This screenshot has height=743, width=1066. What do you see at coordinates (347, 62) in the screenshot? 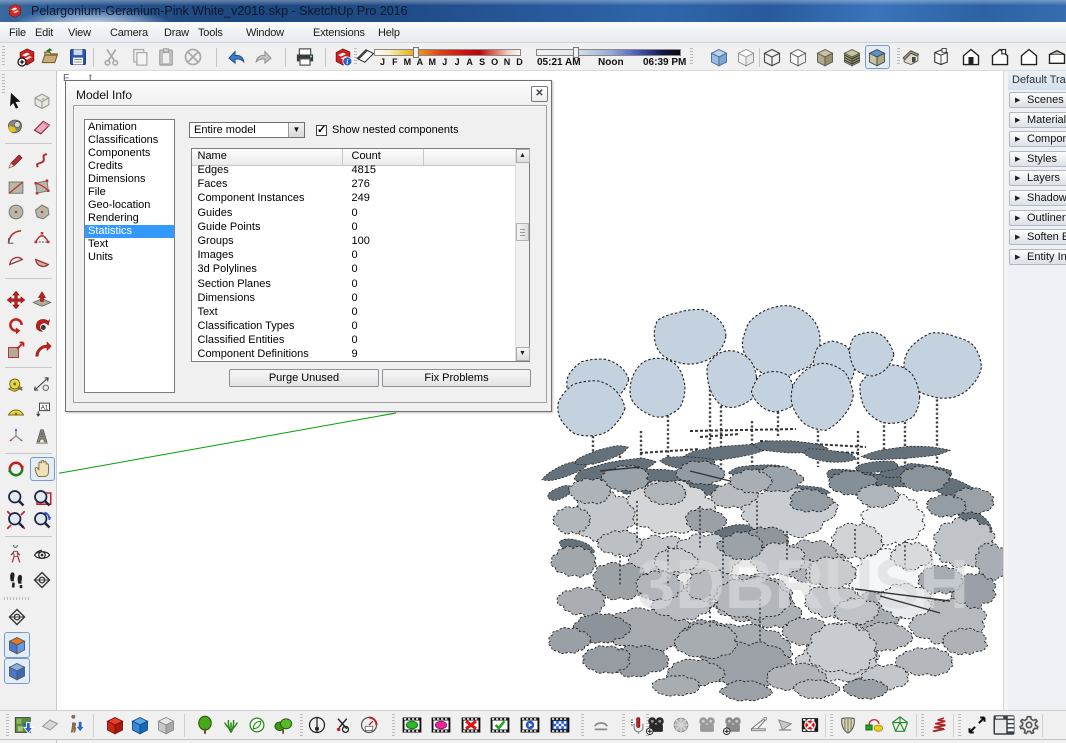
I see `svg-text: i` at bounding box center [347, 62].